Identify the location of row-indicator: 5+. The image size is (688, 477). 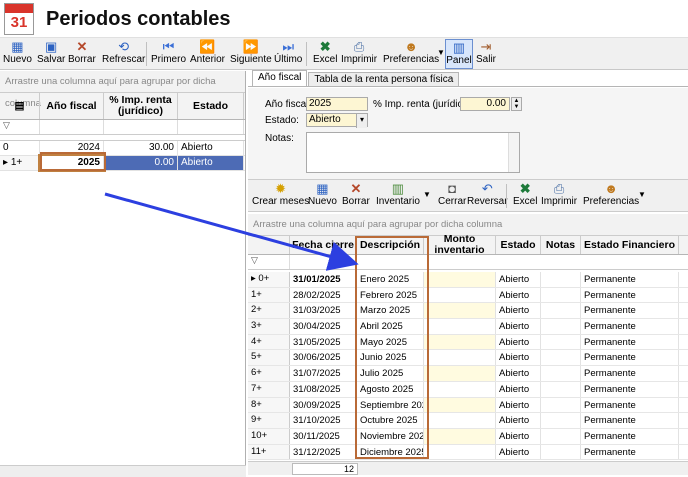
(269, 358).